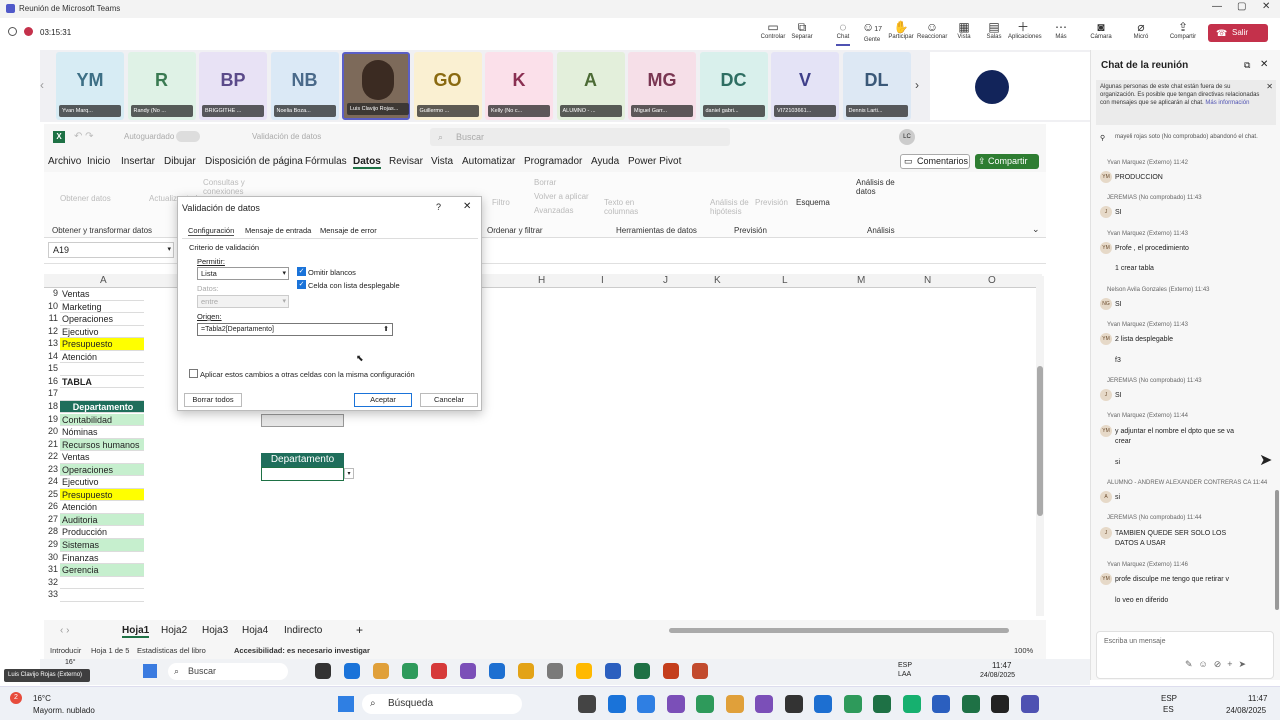 The image size is (1280, 720). Describe the element at coordinates (654, 161) in the screenshot. I see `menu-item: Power Pivot` at that location.